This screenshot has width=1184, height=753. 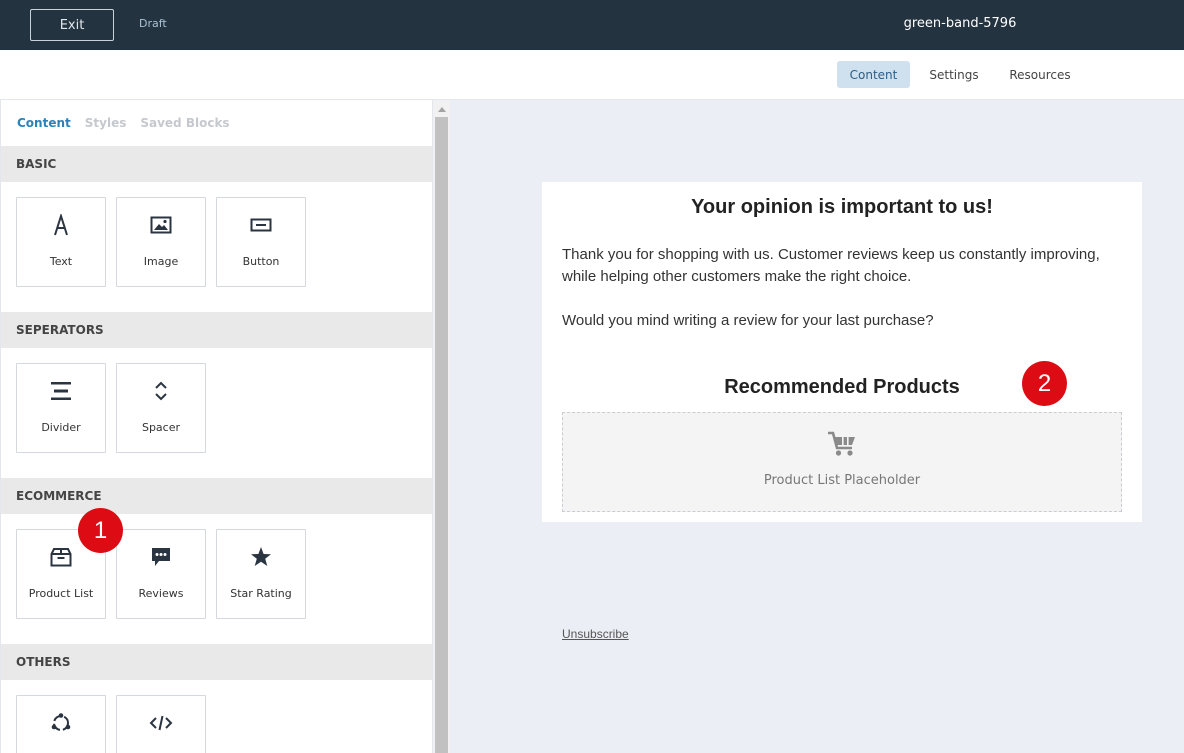 I want to click on block-label: Reviews, so click(x=161, y=593).